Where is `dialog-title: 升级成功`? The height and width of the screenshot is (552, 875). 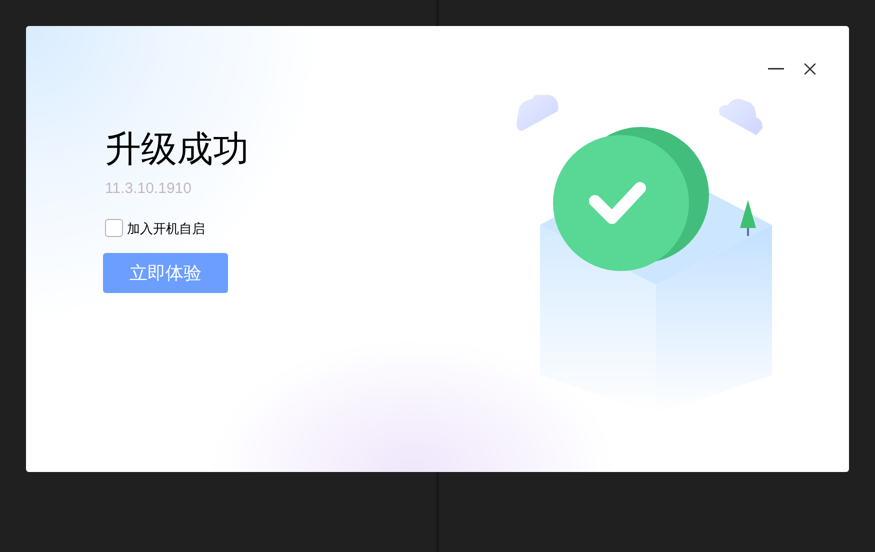
dialog-title: 升级成功 is located at coordinates (177, 149).